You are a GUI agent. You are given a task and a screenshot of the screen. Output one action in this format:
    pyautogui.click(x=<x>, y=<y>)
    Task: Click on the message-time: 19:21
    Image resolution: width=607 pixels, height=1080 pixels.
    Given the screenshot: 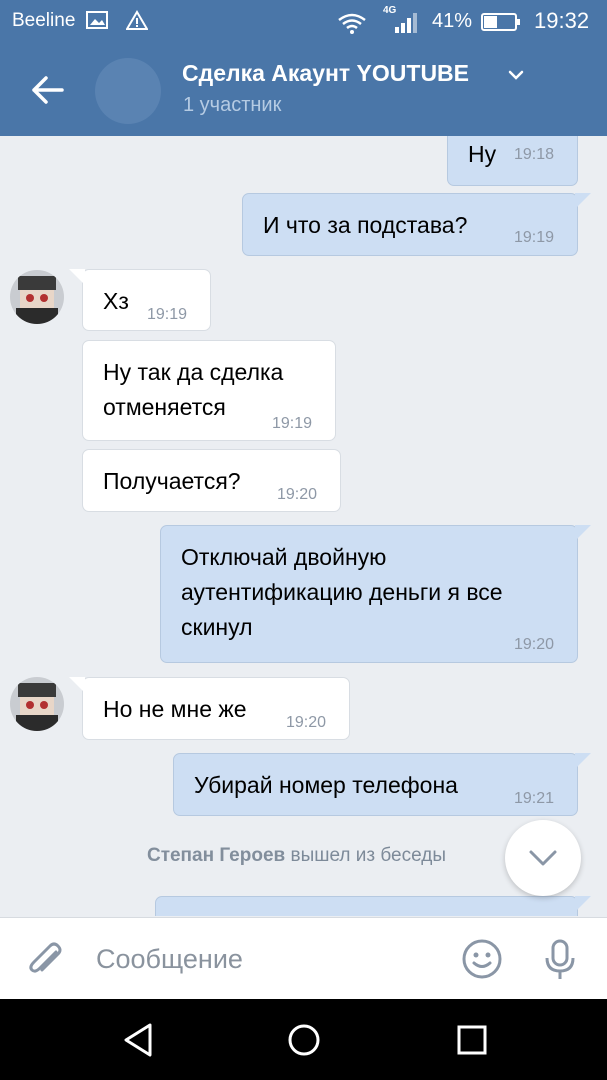 What is the action you would take?
    pyautogui.click(x=534, y=798)
    